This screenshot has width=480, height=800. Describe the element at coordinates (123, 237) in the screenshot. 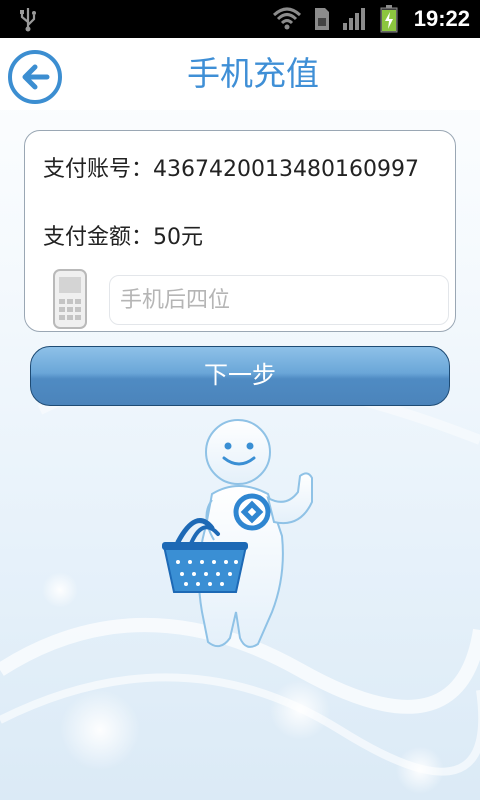

I see `payment-amount-text: 支付金额：50元` at that location.